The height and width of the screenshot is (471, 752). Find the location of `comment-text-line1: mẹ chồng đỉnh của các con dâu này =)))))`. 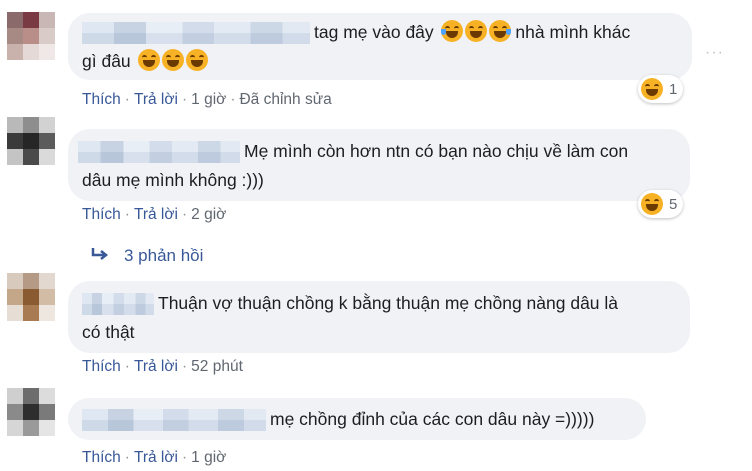

comment-text-line1: mẹ chồng đỉnh của các con dâu này =))))) is located at coordinates (432, 419).